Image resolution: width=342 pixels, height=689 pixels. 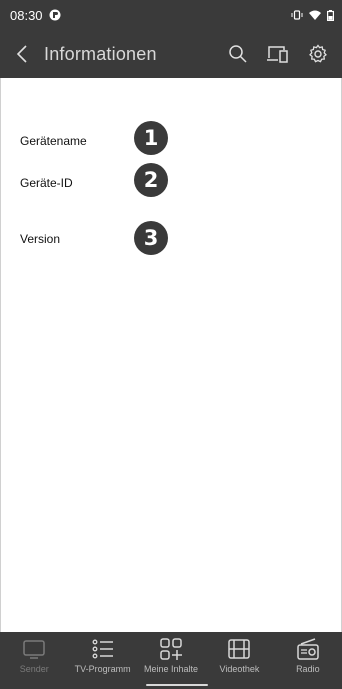 What do you see at coordinates (239, 669) in the screenshot?
I see `nav-label-videothek: Videothek` at bounding box center [239, 669].